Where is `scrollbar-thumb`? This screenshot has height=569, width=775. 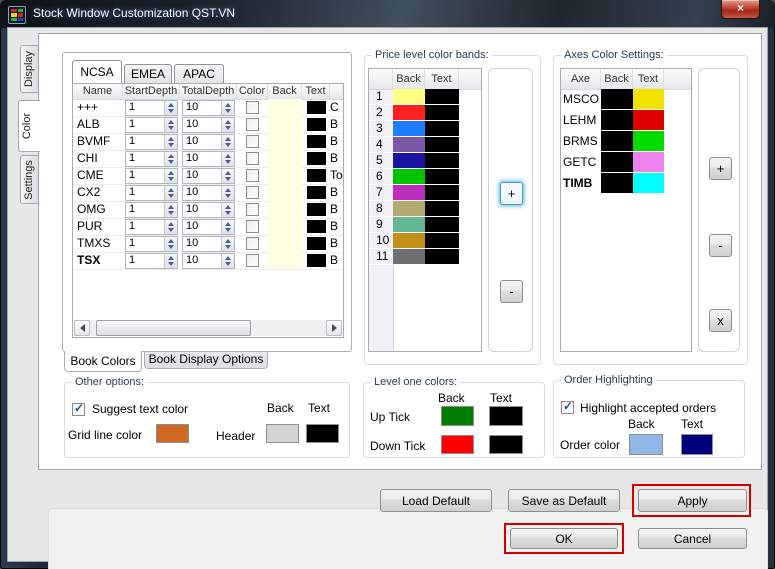
scrollbar-thumb is located at coordinates (173, 328).